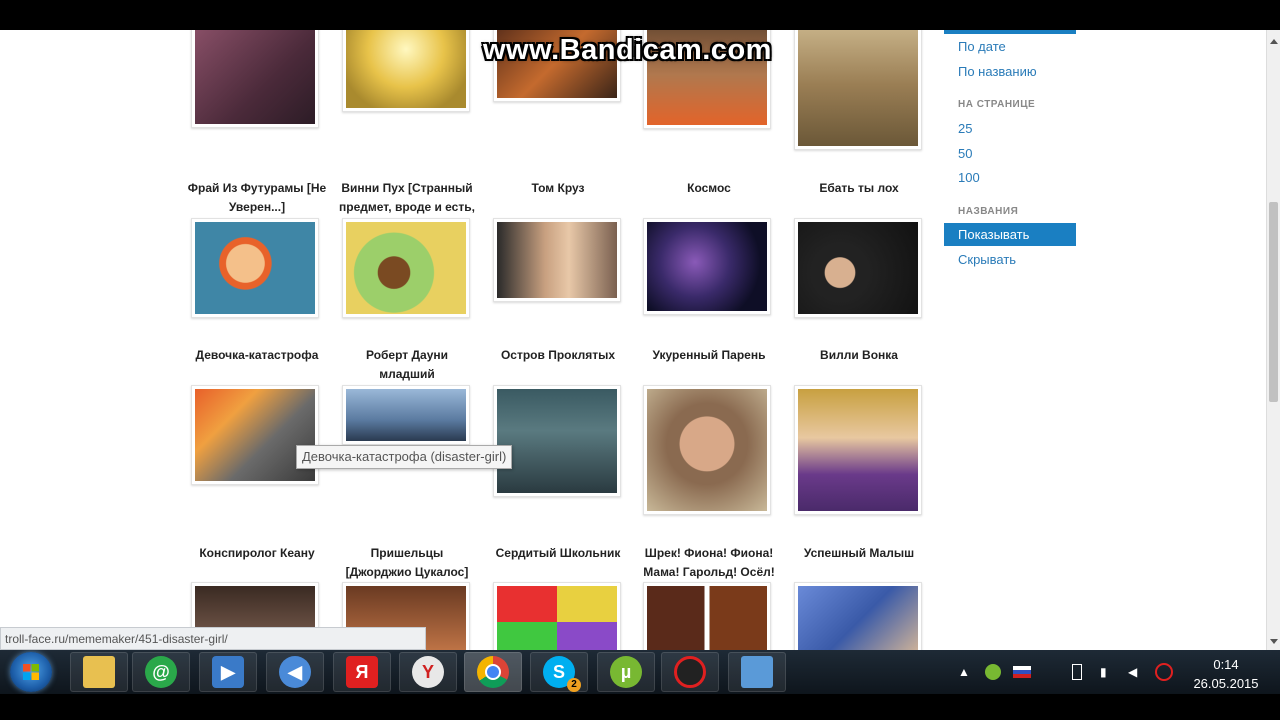  I want to click on explorer-icon, so click(99, 672).